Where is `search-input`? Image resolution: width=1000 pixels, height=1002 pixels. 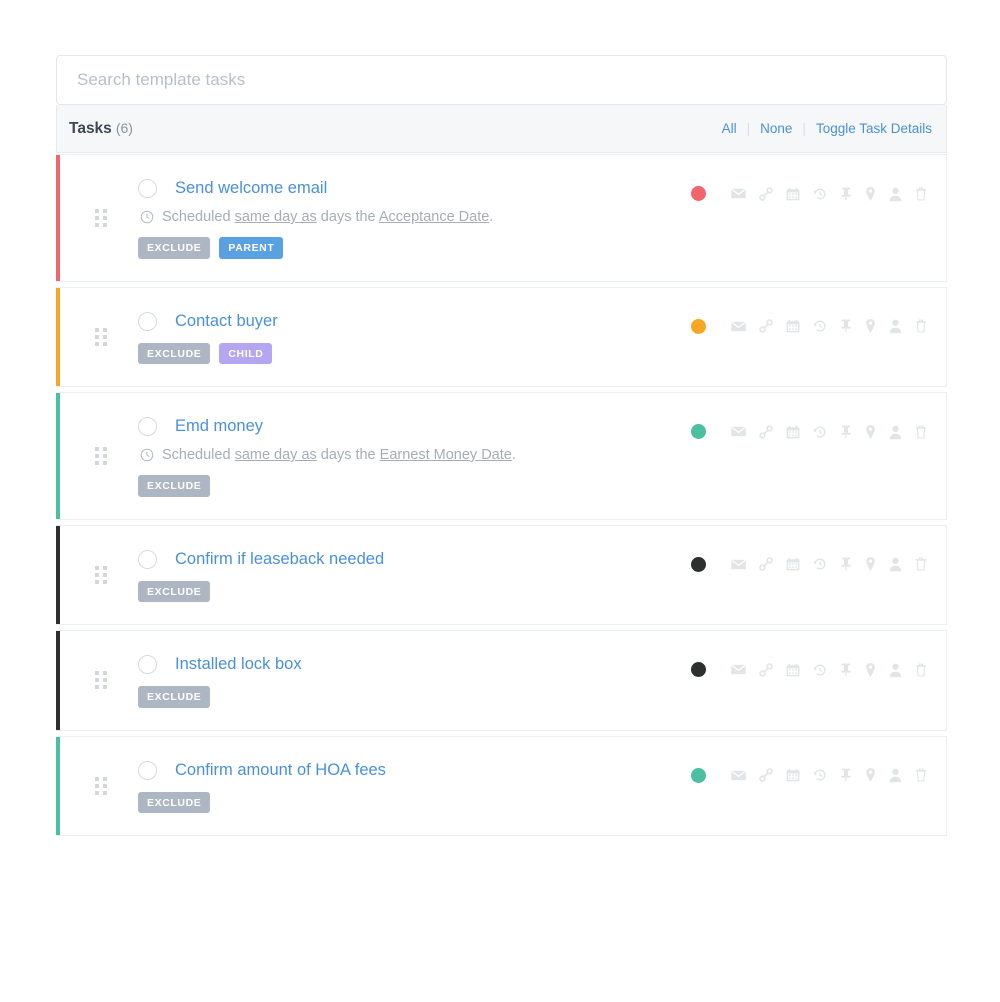 search-input is located at coordinates (501, 80).